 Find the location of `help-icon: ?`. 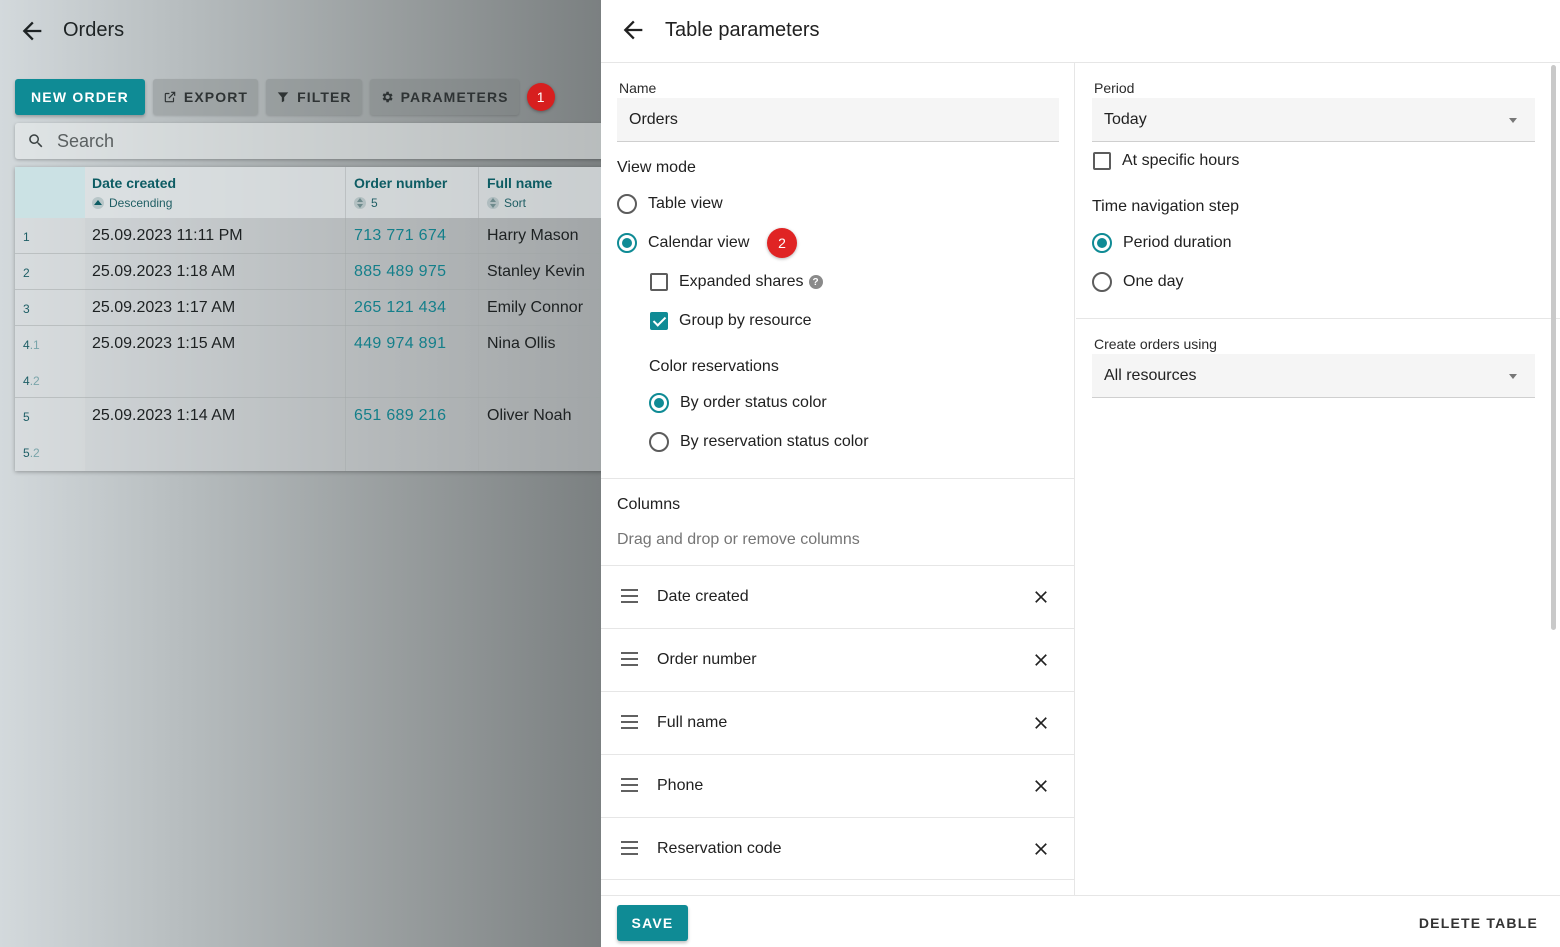

help-icon: ? is located at coordinates (815, 282).